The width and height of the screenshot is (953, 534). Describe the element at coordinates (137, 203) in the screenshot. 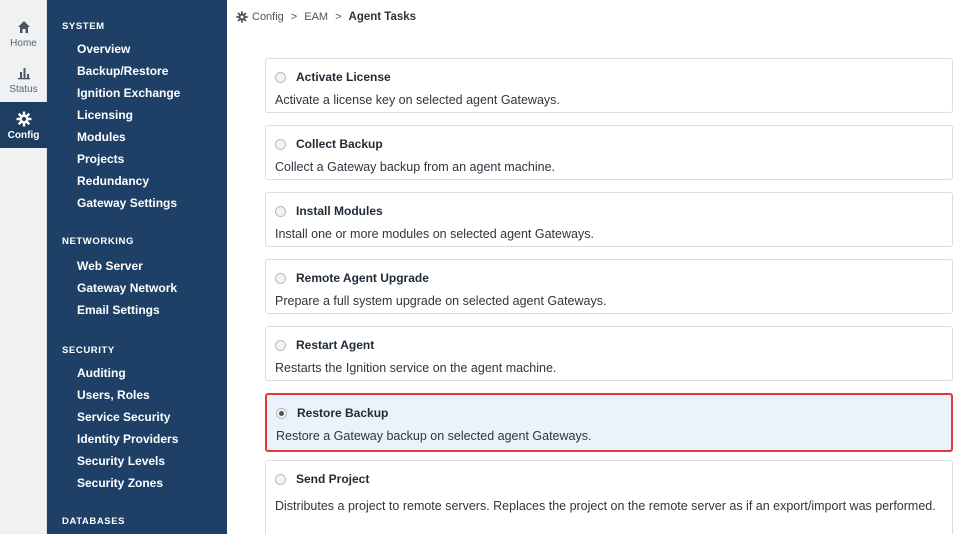

I see `sidebar-item-gateway-settings: Gateway Settings` at that location.